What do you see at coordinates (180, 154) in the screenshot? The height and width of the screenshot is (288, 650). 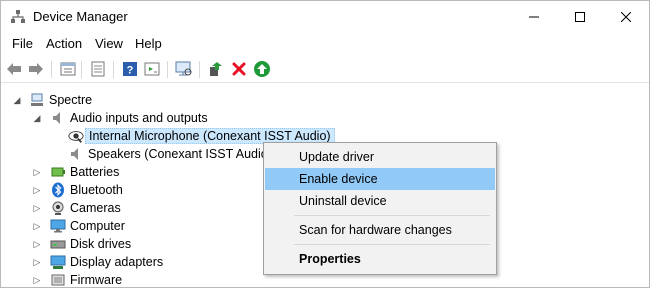 I see `tree-label-speakers: Speakers (Conexant ISST Audio)` at bounding box center [180, 154].